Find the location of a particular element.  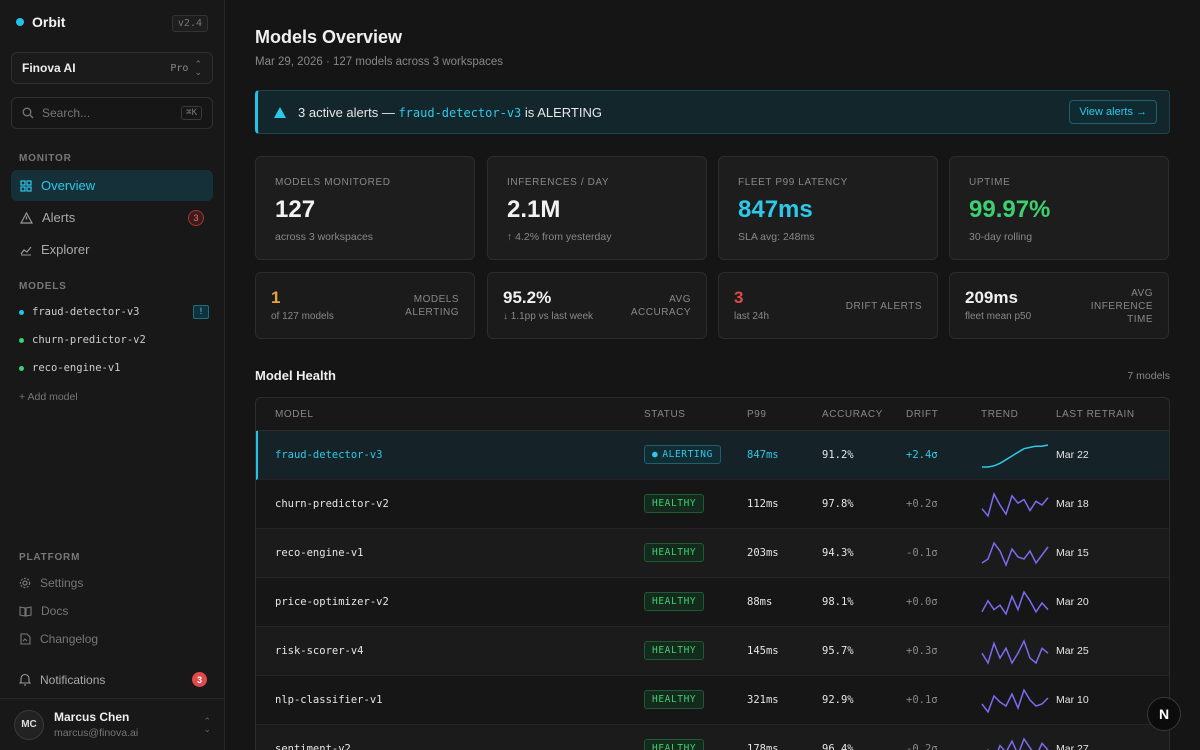

accuracy-cell: 91.2% is located at coordinates (838, 455).